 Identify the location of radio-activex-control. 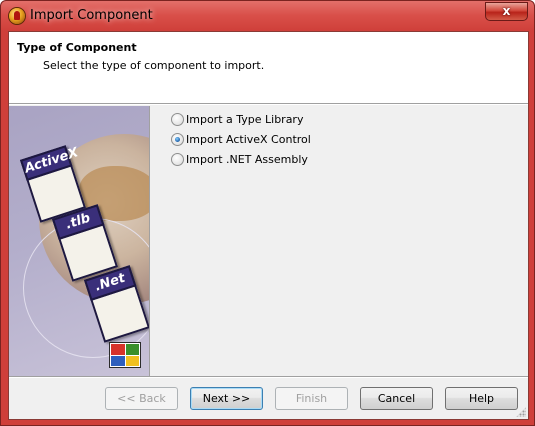
(177, 139).